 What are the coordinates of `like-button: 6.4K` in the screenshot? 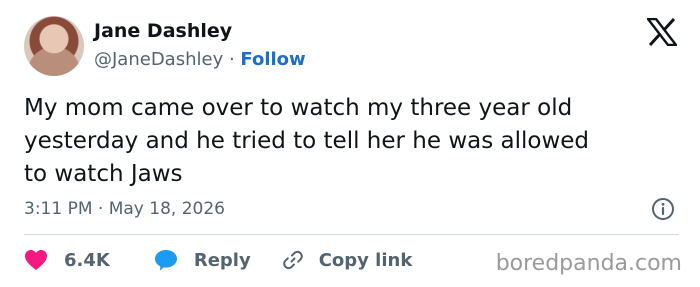 It's located at (67, 260).